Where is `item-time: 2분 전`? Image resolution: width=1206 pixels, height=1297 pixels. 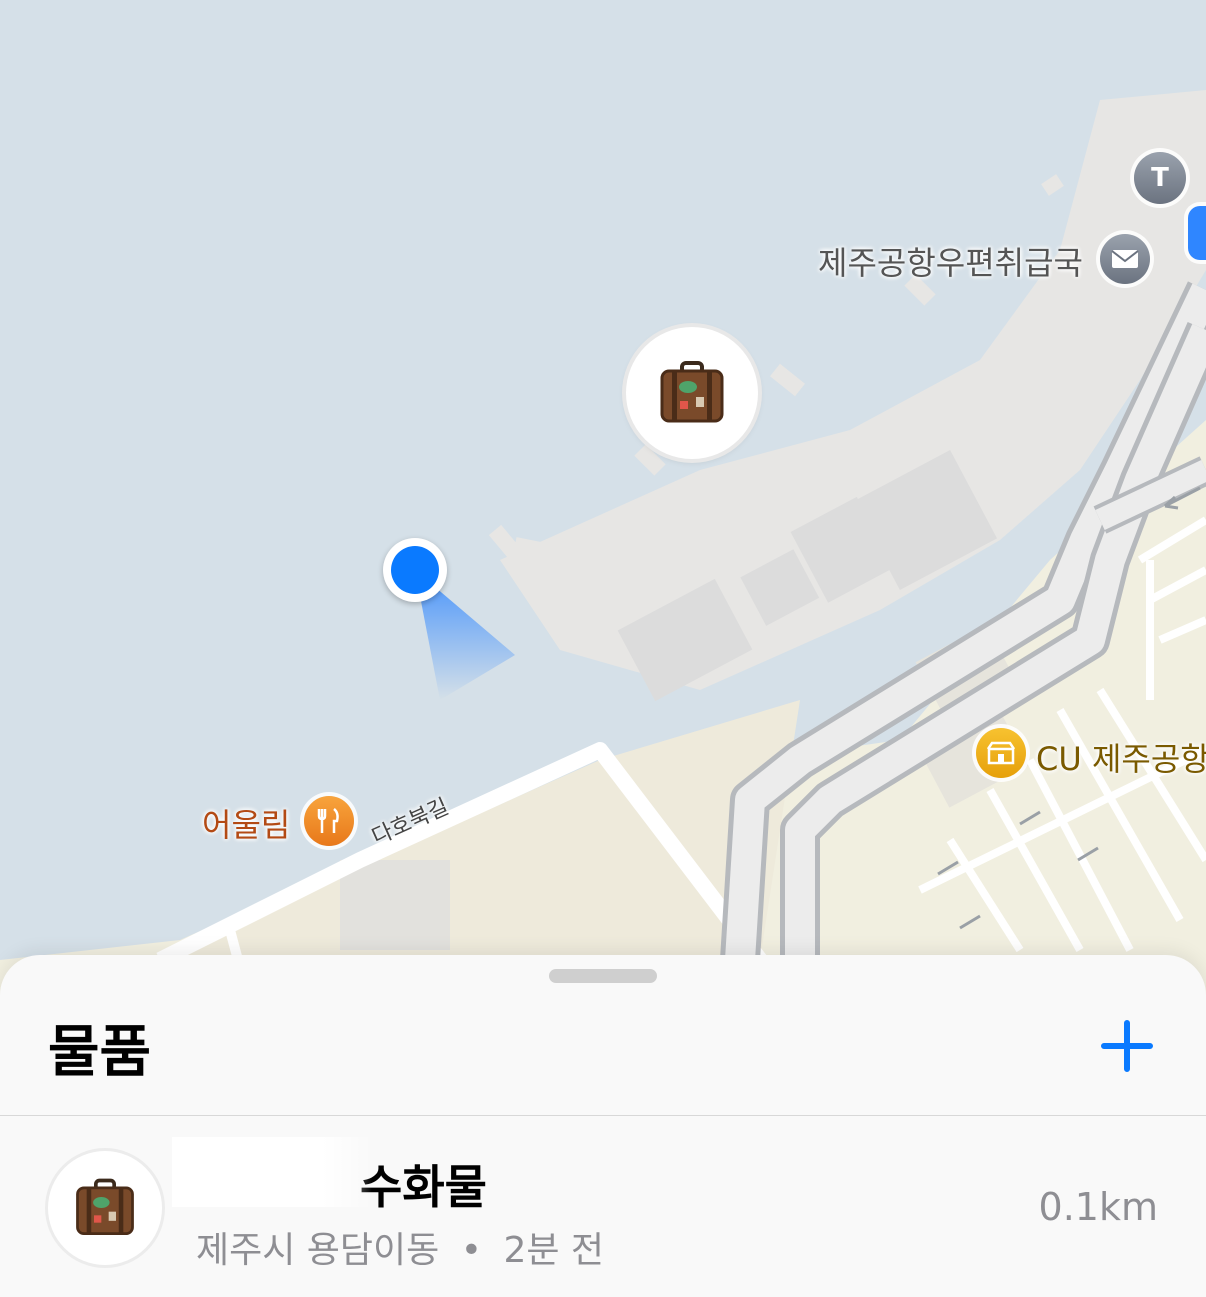
item-time: 2분 전 is located at coordinates (554, 1250).